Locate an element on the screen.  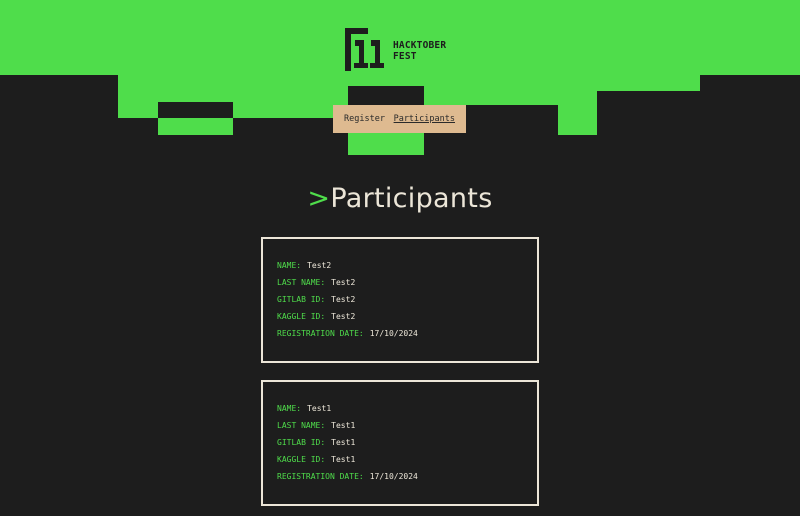
participant-name-row: NAME: Test2 is located at coordinates (407, 265).